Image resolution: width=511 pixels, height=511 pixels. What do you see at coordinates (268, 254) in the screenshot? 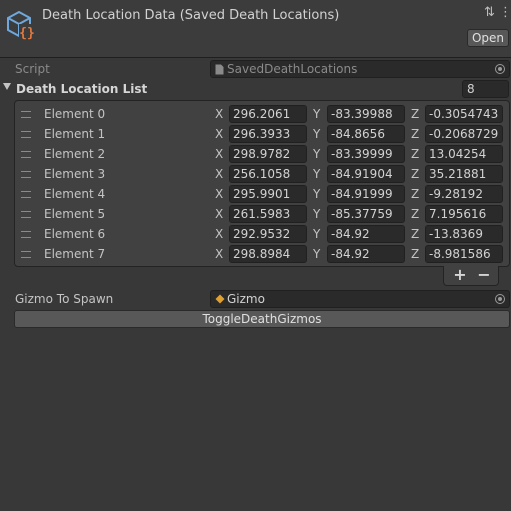
I see `x-value-field: 298.8984` at bounding box center [268, 254].